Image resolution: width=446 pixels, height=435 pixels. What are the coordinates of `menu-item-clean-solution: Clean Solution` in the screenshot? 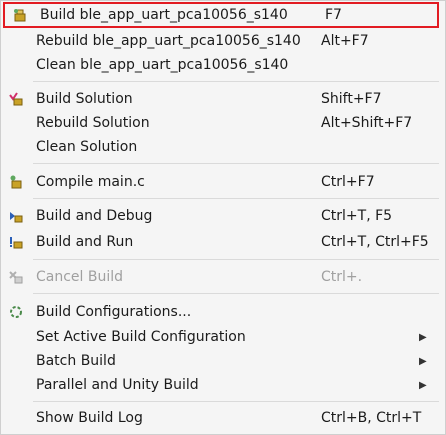 It's located at (221, 147).